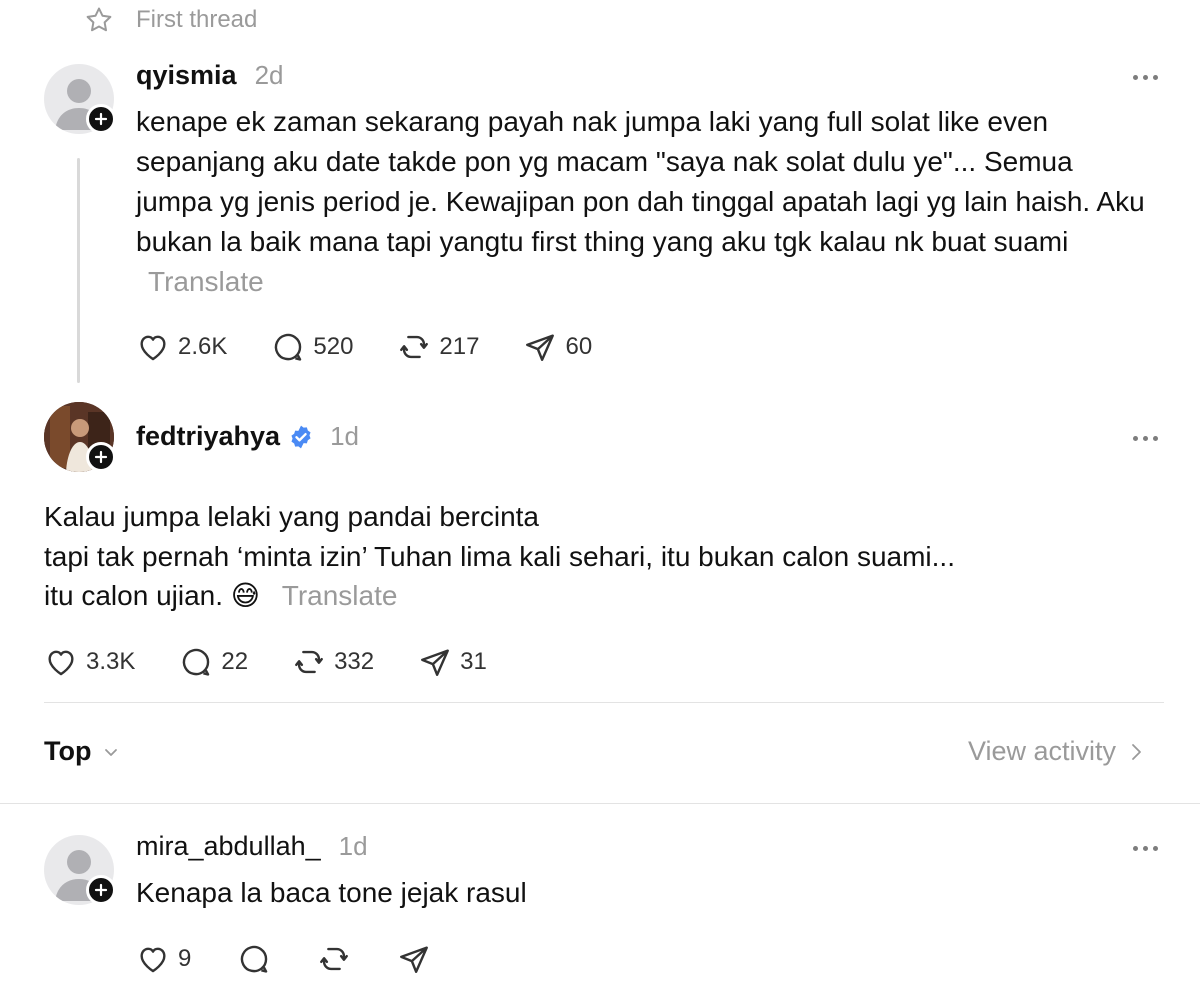 Image resolution: width=1200 pixels, height=1000 pixels. Describe the element at coordinates (473, 661) in the screenshot. I see `share-count: 31` at that location.